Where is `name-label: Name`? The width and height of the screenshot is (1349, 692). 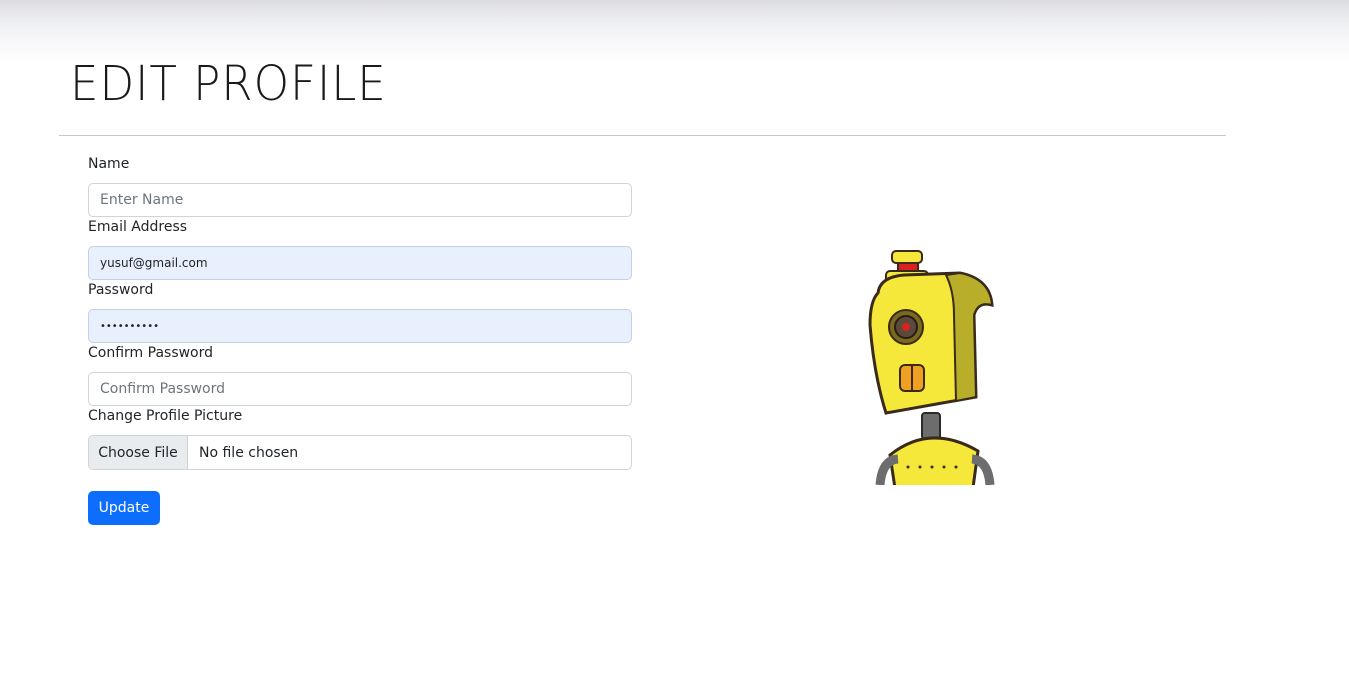
name-label: Name is located at coordinates (109, 164).